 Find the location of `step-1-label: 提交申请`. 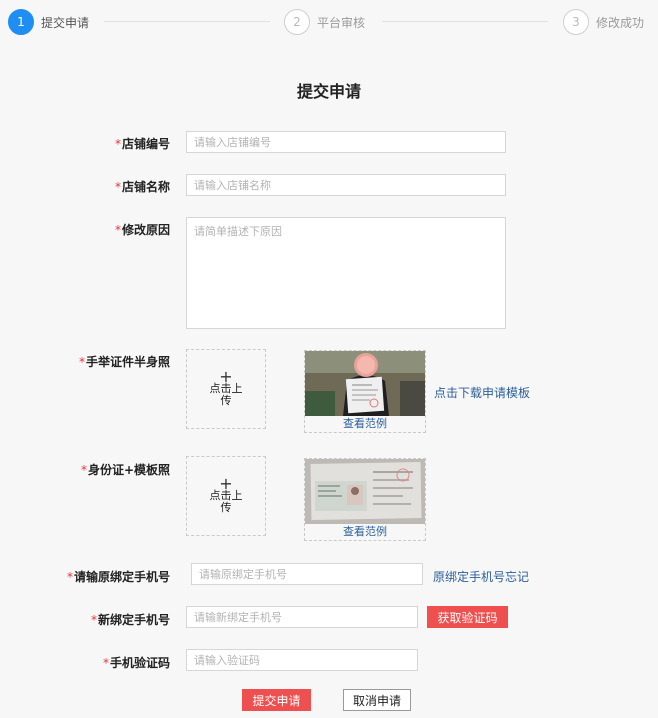

step-1-label: 提交申请 is located at coordinates (65, 22).